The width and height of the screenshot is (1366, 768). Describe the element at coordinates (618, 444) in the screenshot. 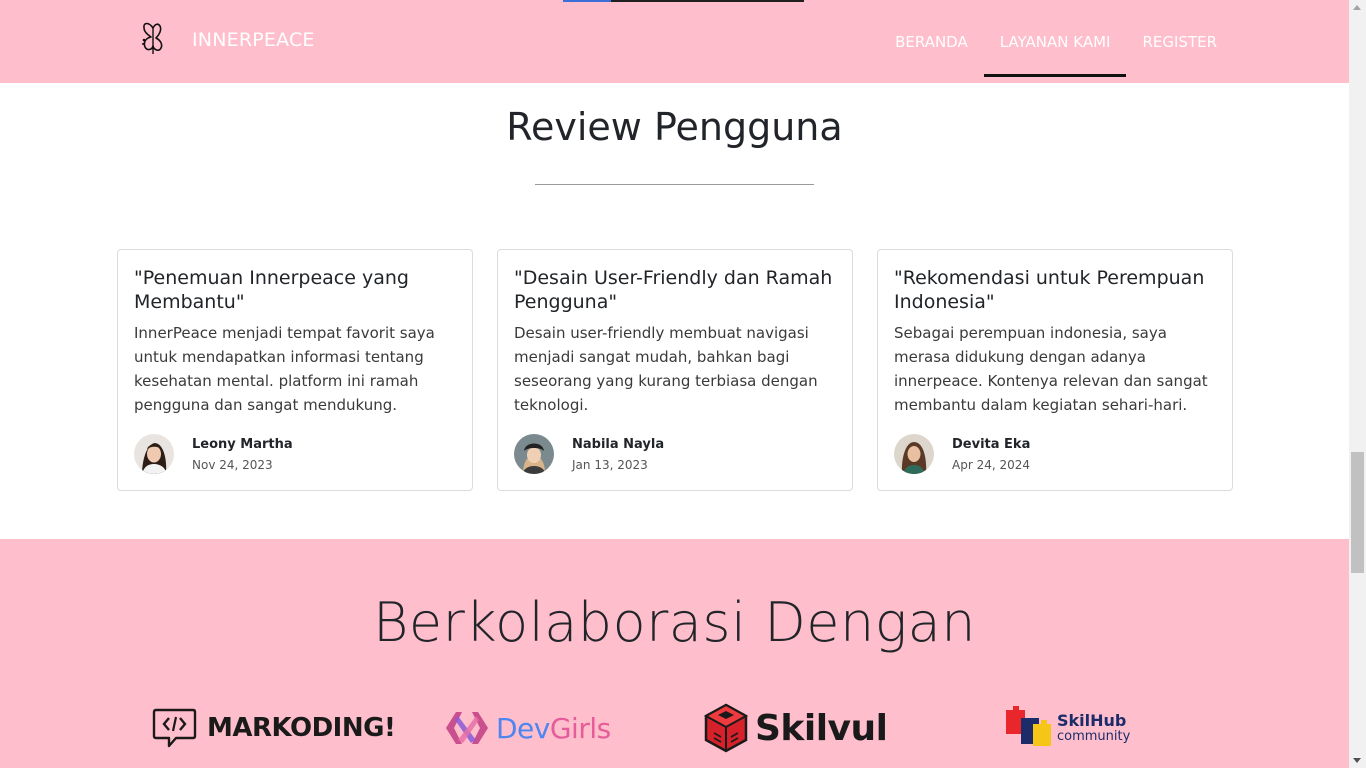

I see `author-name: Nabila Nayla` at that location.